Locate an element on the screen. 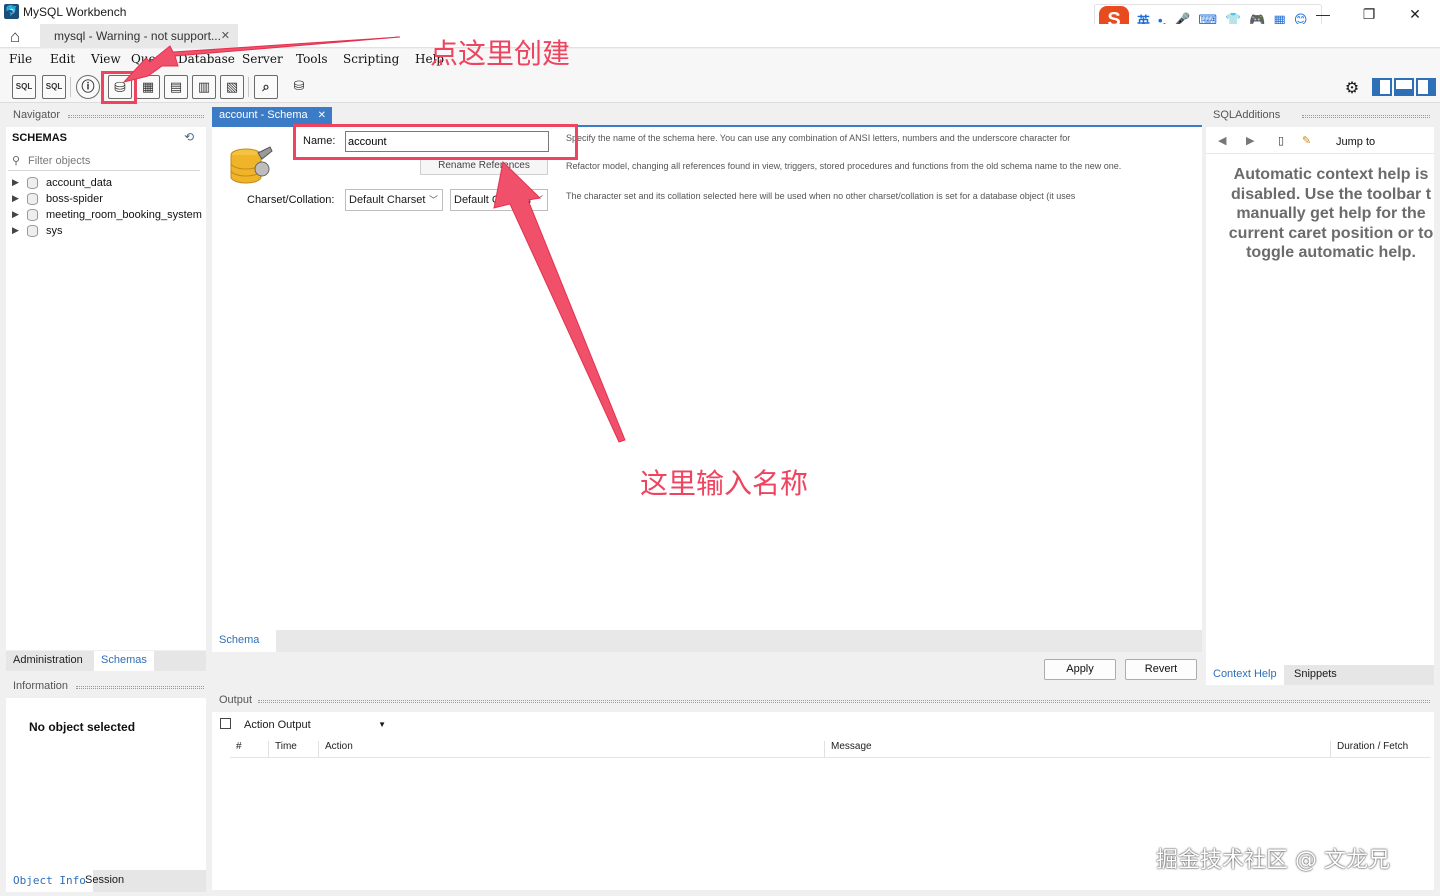 Image resolution: width=1440 pixels, height=896 pixels. create-view-icon: ▤ is located at coordinates (176, 87).